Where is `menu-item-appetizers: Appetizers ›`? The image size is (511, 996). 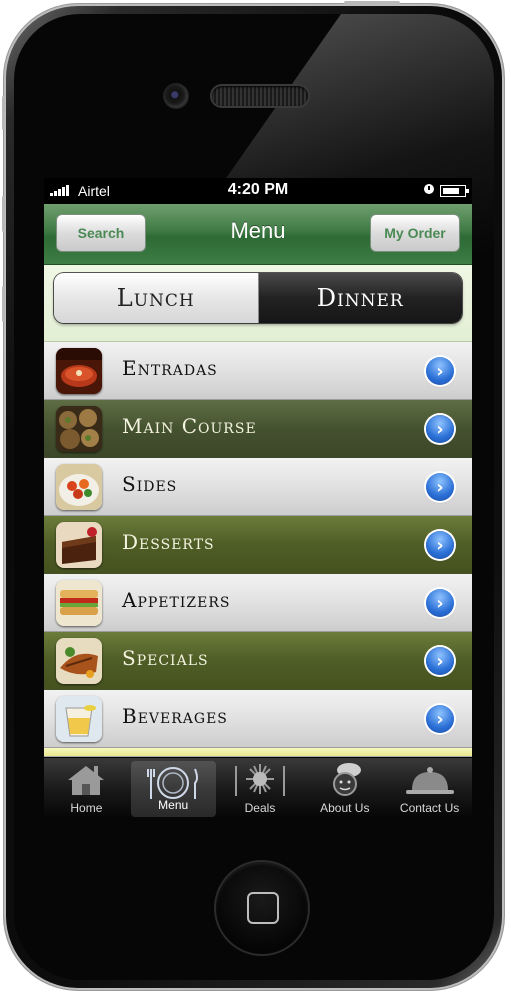 menu-item-appetizers: Appetizers › is located at coordinates (258, 603).